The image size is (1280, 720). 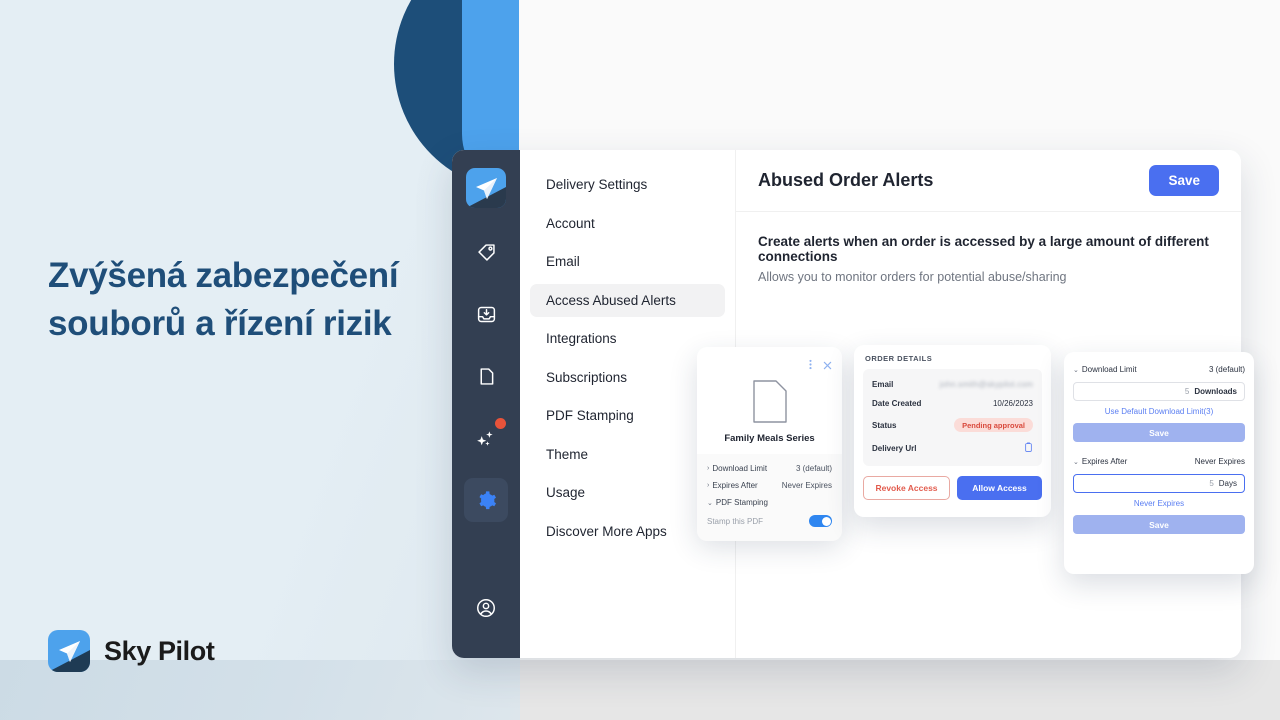 What do you see at coordinates (769, 438) in the screenshot?
I see `file-name: Family Meals Series` at bounding box center [769, 438].